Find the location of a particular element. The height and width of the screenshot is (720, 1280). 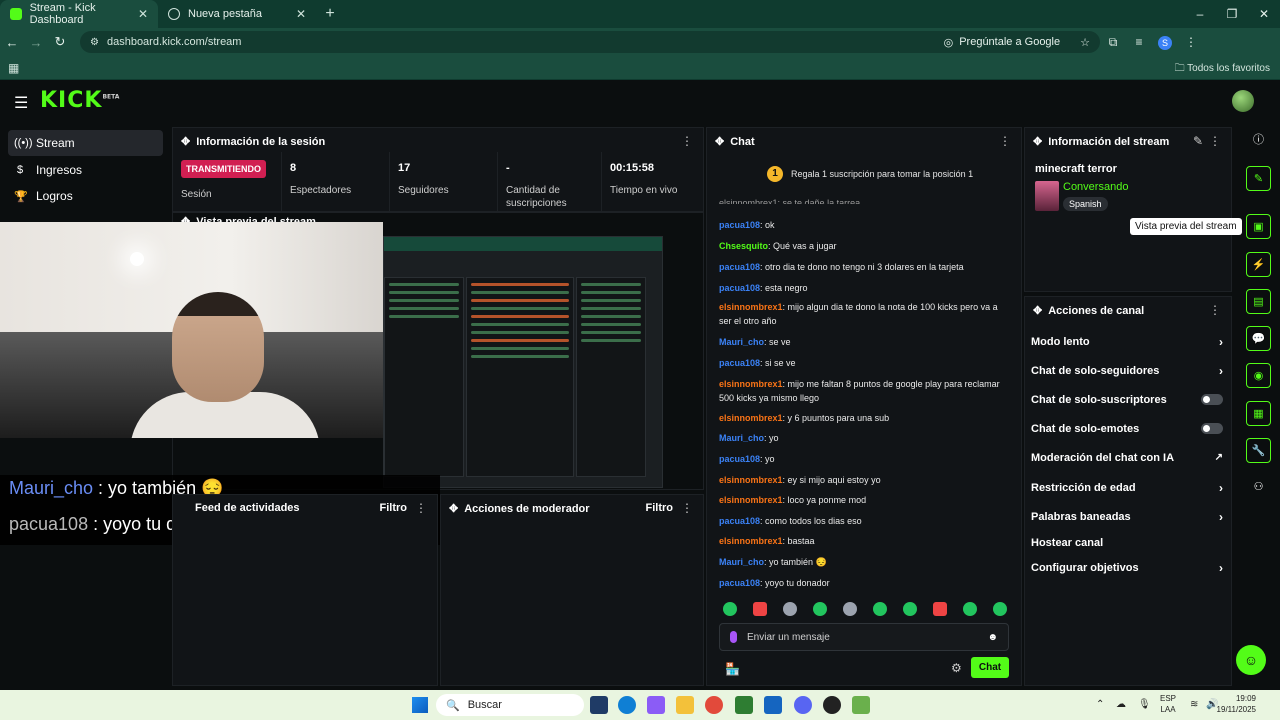

gear-icon: ⚙ is located at coordinates (956, 668).